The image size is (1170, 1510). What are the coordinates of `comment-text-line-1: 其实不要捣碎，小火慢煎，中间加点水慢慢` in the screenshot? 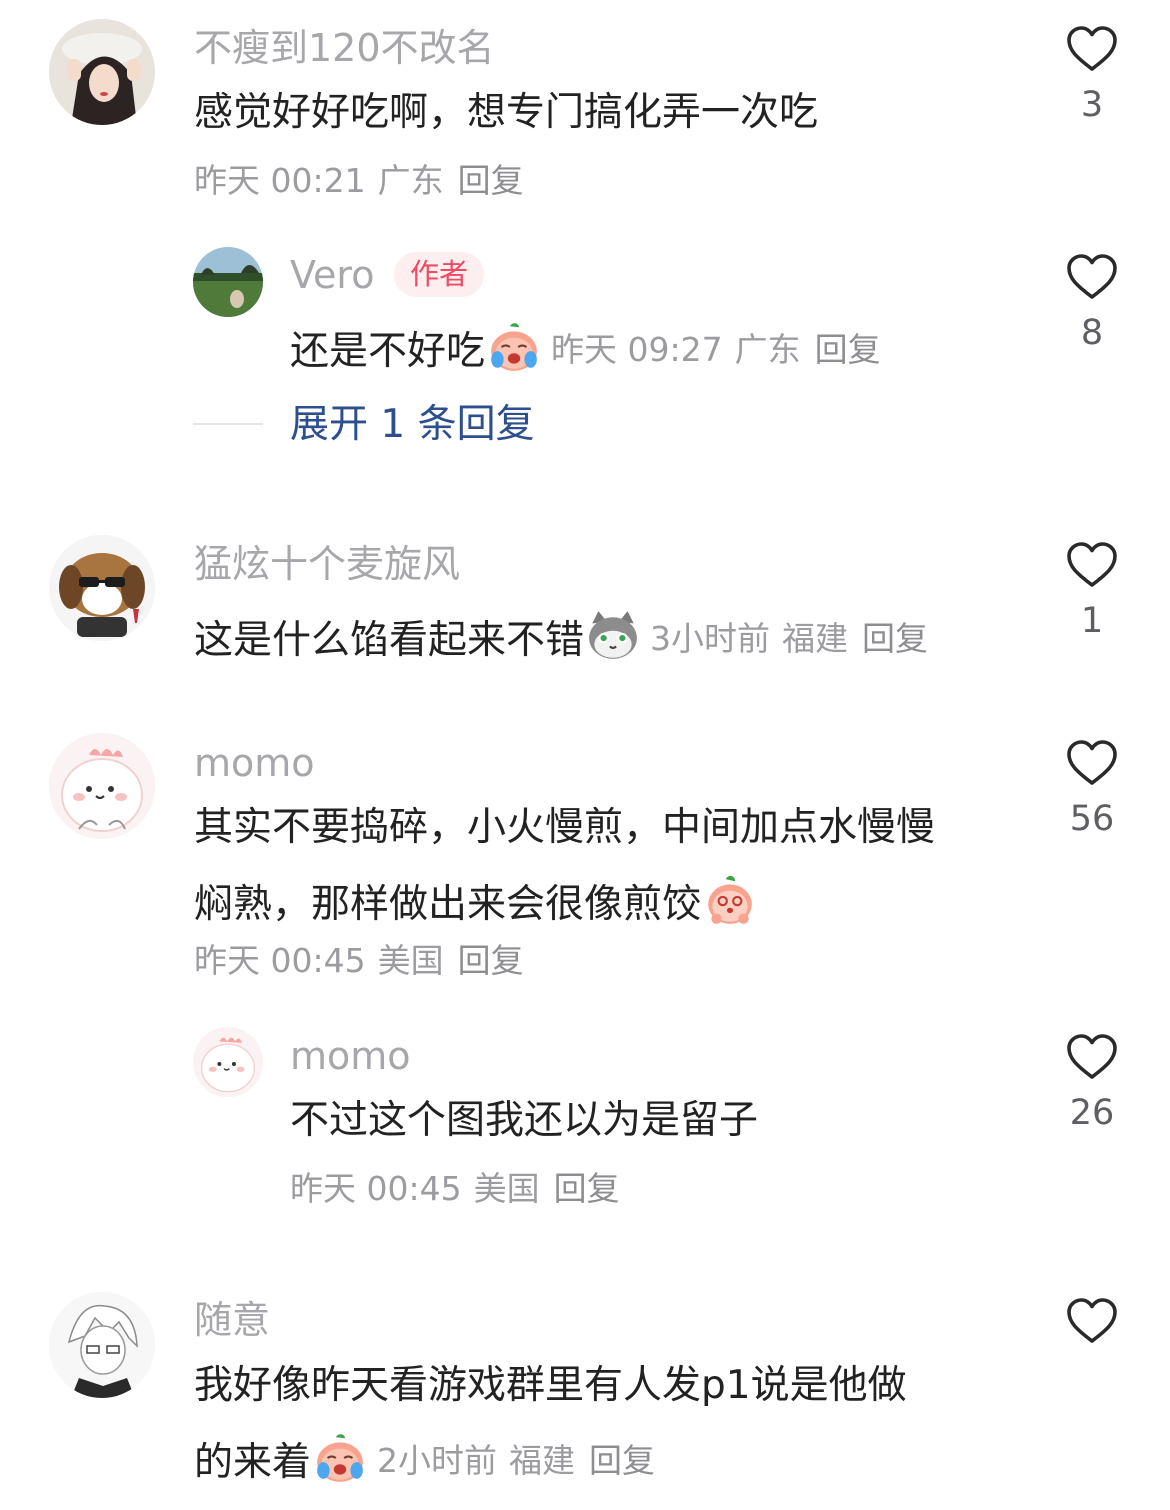 It's located at (564, 827).